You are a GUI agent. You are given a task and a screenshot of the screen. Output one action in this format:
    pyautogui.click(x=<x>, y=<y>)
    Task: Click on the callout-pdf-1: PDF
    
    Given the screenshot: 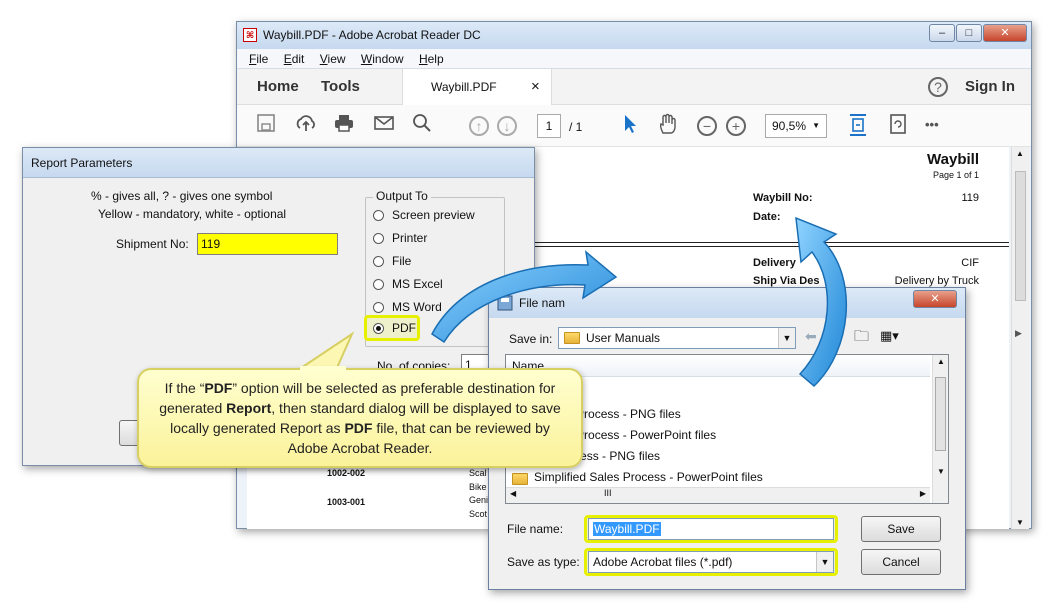 What is the action you would take?
    pyautogui.click(x=218, y=388)
    